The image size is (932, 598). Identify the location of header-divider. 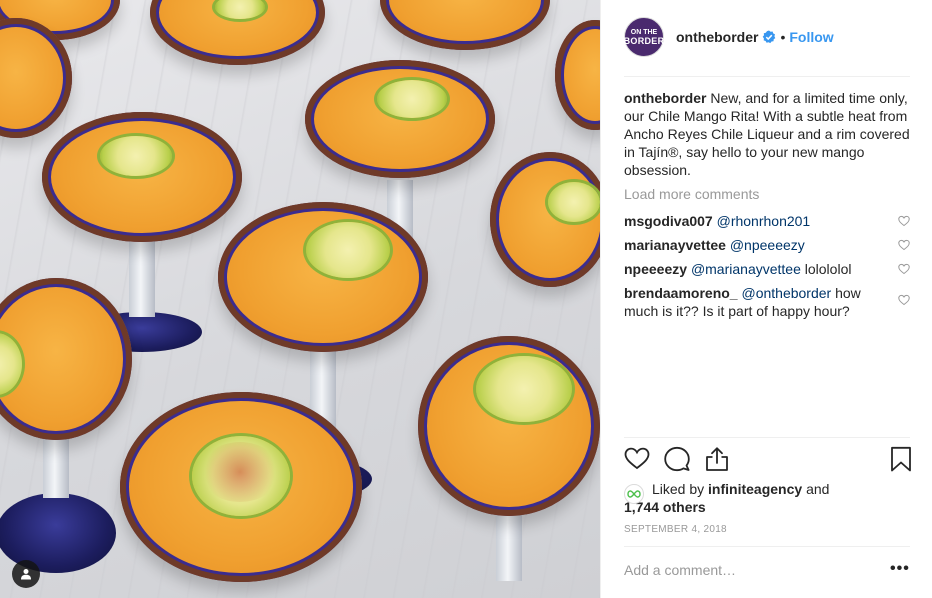
(767, 76).